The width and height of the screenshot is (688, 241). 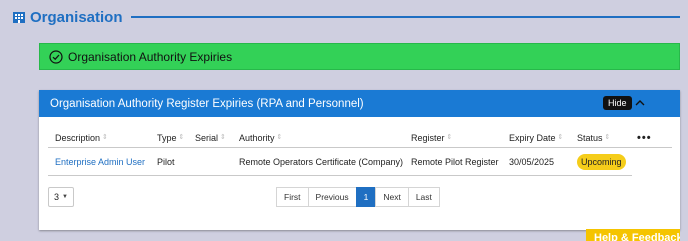 I want to click on column-options-button: •••, so click(x=644, y=137).